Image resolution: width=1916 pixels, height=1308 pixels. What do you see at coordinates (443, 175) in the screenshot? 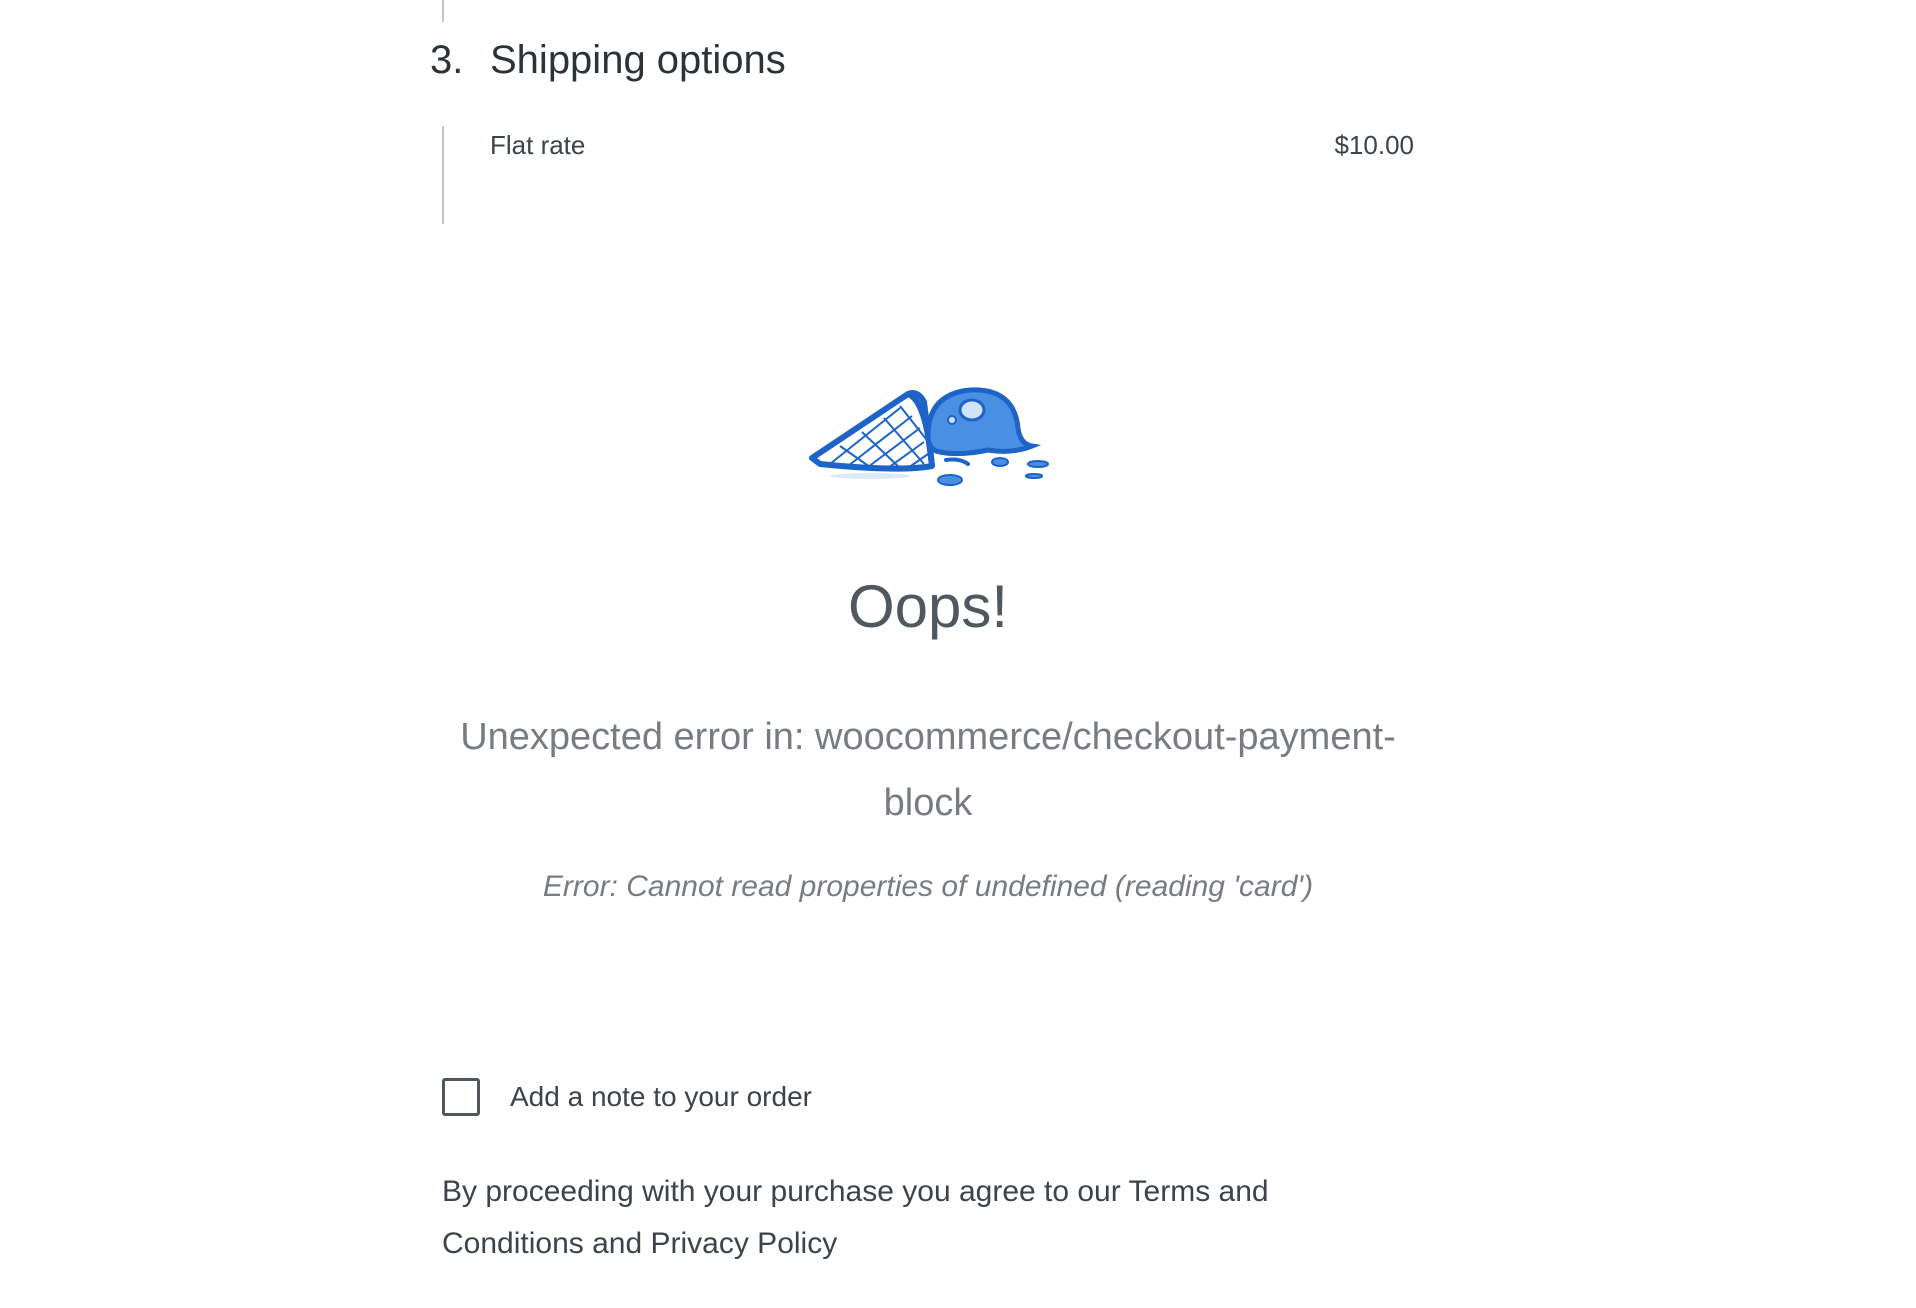
I see `step-divider` at bounding box center [443, 175].